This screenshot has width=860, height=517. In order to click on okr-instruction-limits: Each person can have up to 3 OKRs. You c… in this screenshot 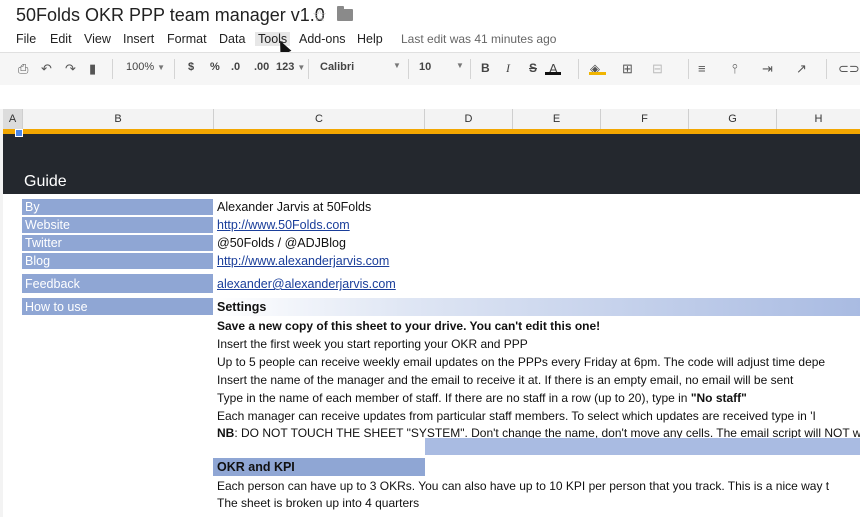, I will do `click(523, 486)`.